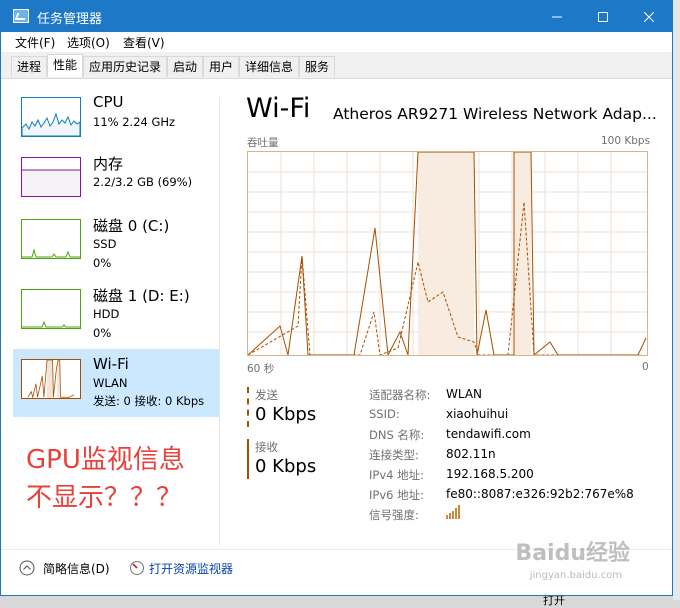 The image size is (680, 608). I want to click on tab-processes: 进程, so click(29, 66).